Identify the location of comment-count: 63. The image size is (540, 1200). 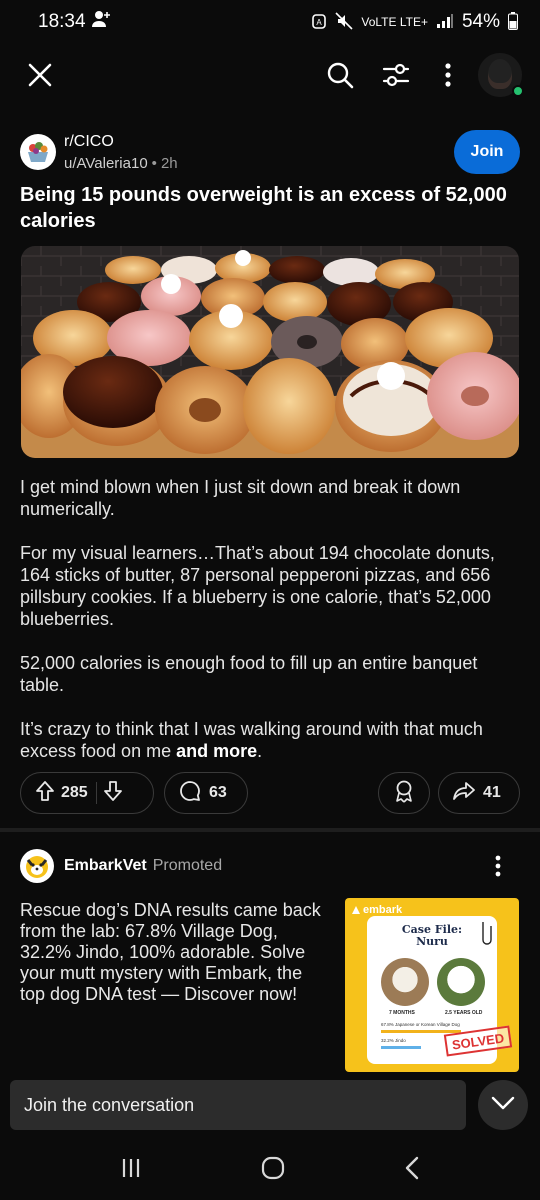
(218, 792).